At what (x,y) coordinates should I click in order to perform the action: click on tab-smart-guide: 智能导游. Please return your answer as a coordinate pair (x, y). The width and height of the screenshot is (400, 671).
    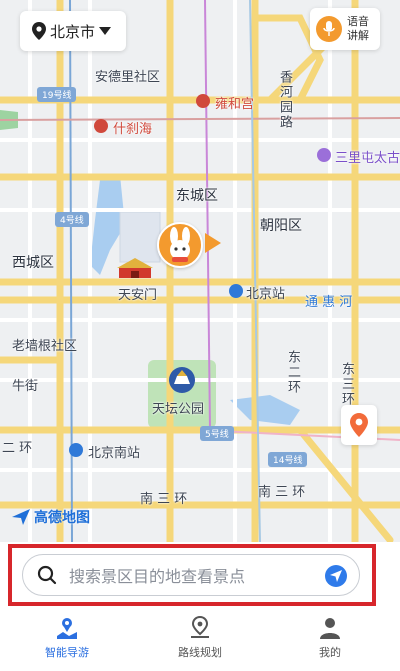
    Looking at the image, I should click on (67, 638).